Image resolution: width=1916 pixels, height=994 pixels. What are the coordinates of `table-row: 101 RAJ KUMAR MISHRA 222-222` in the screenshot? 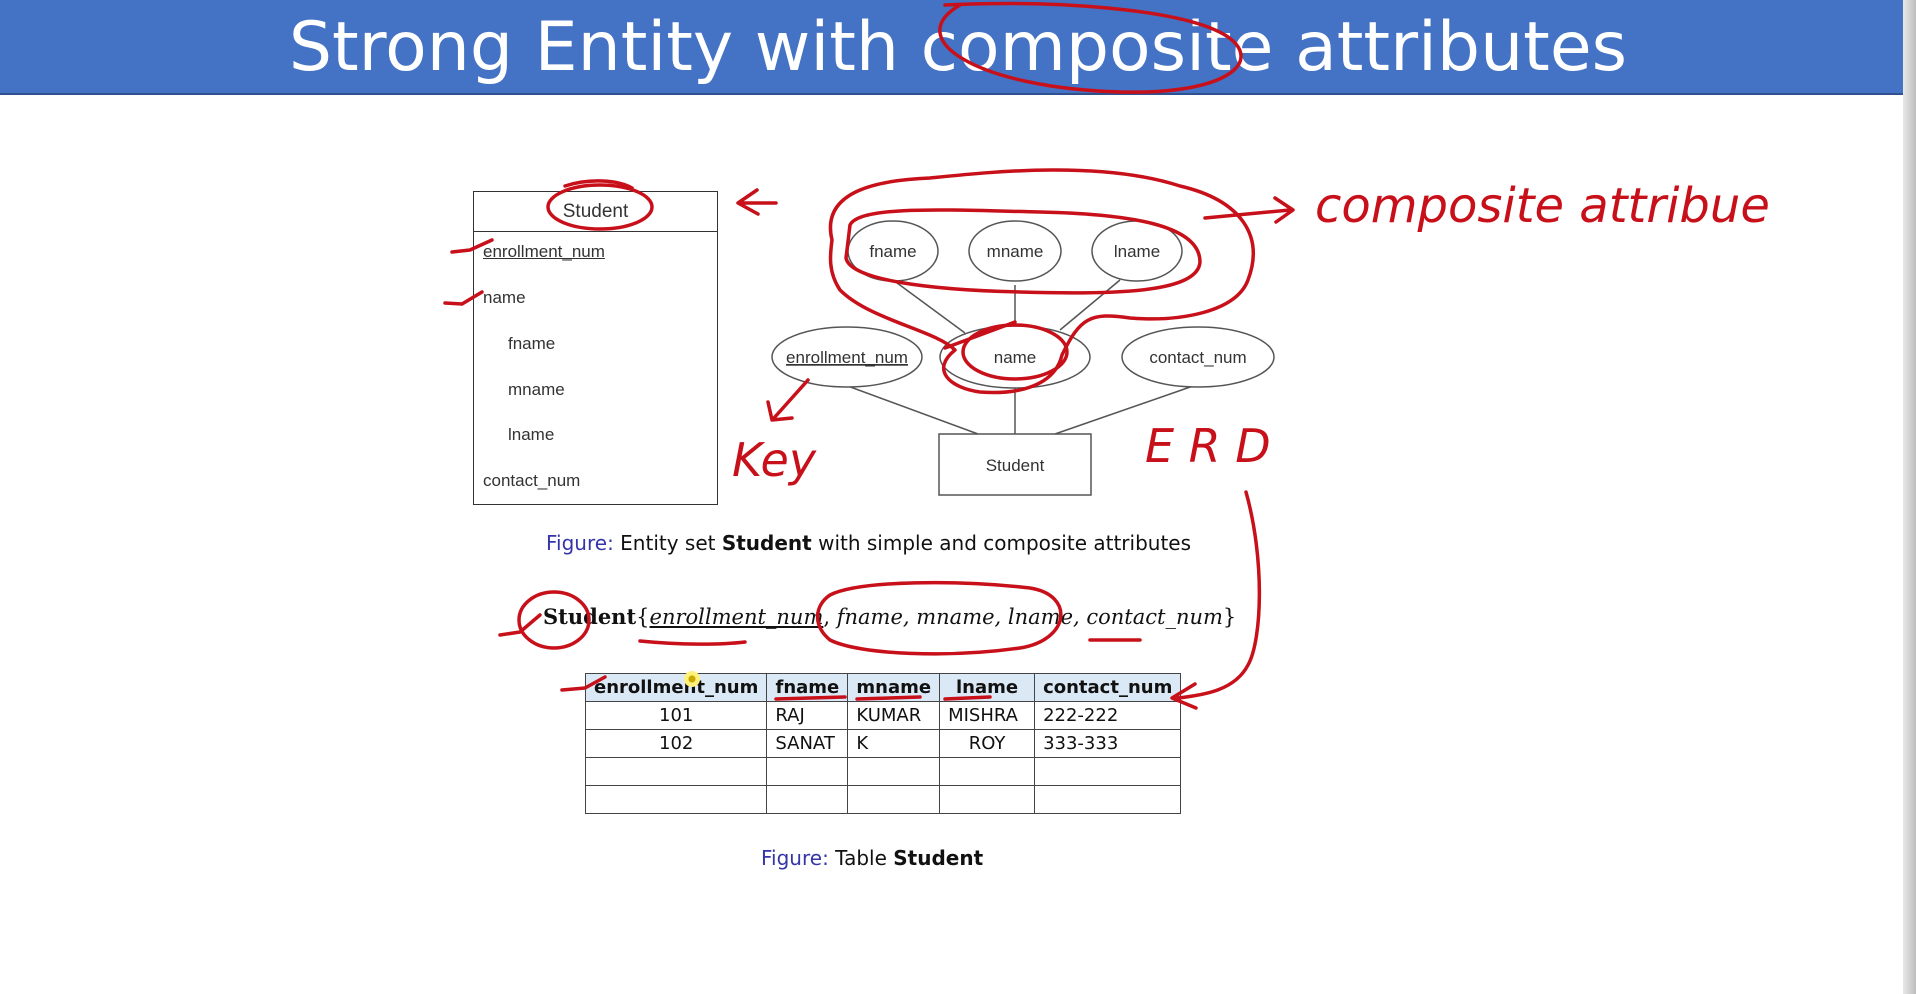 It's located at (883, 715).